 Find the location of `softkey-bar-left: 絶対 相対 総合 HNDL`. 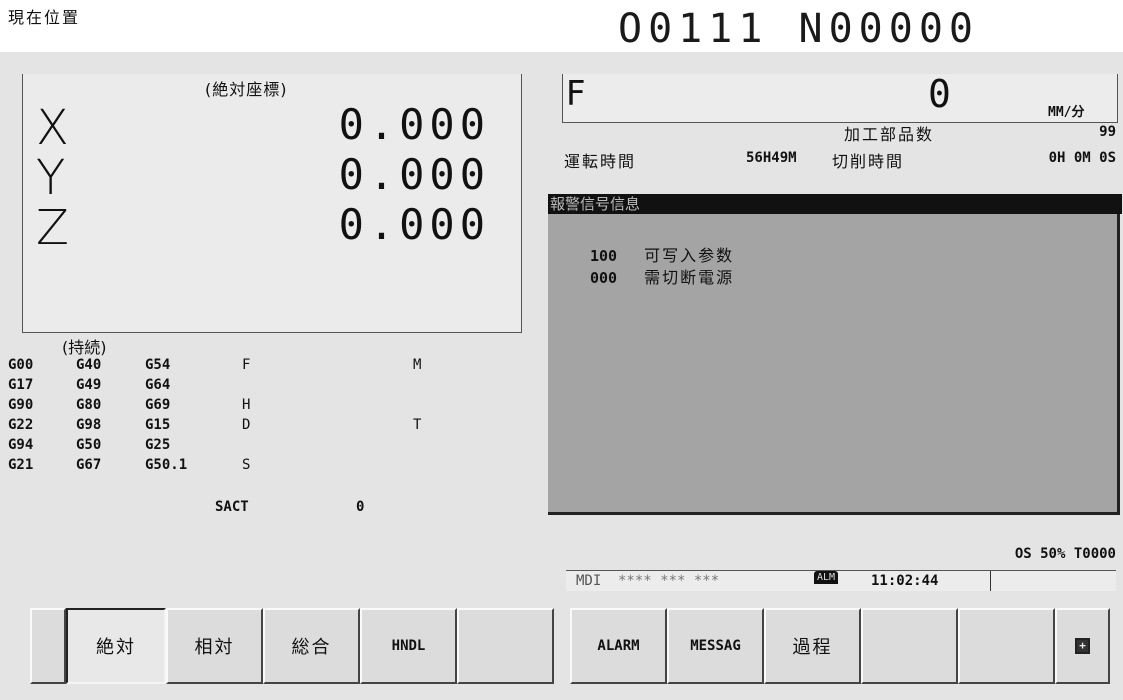

softkey-bar-left: 絶対 相対 総合 HNDL is located at coordinates (292, 646).